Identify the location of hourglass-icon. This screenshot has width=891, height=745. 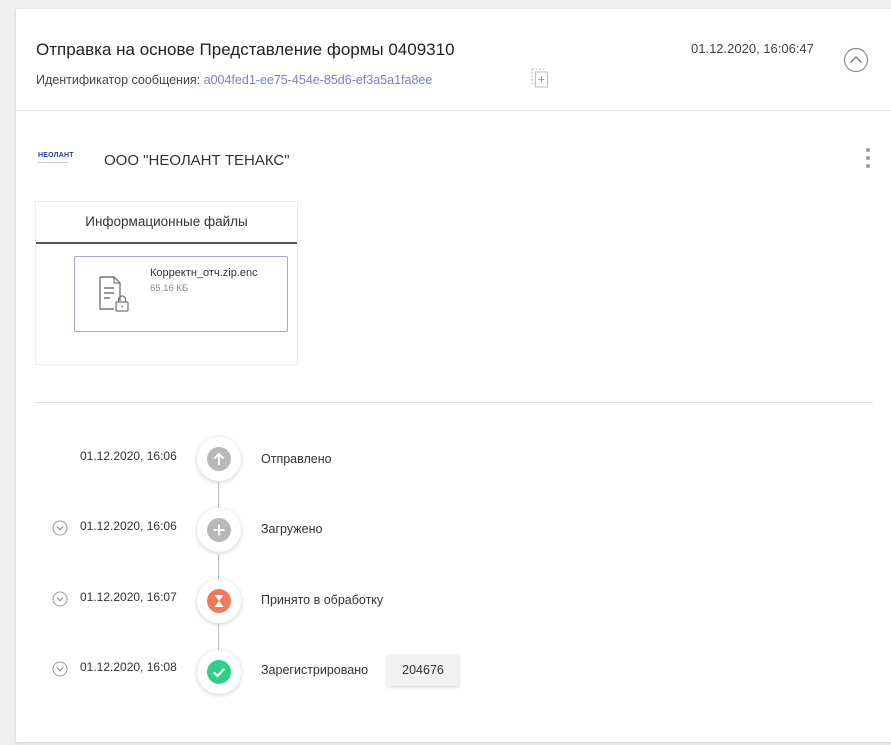
(219, 601).